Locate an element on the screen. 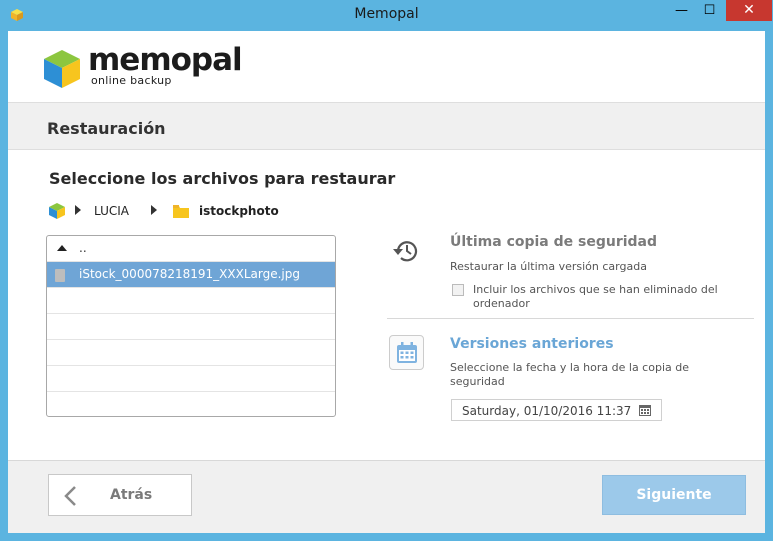  file-list: .. iStock_000078218191_XXXLarge.jpg is located at coordinates (191, 326).